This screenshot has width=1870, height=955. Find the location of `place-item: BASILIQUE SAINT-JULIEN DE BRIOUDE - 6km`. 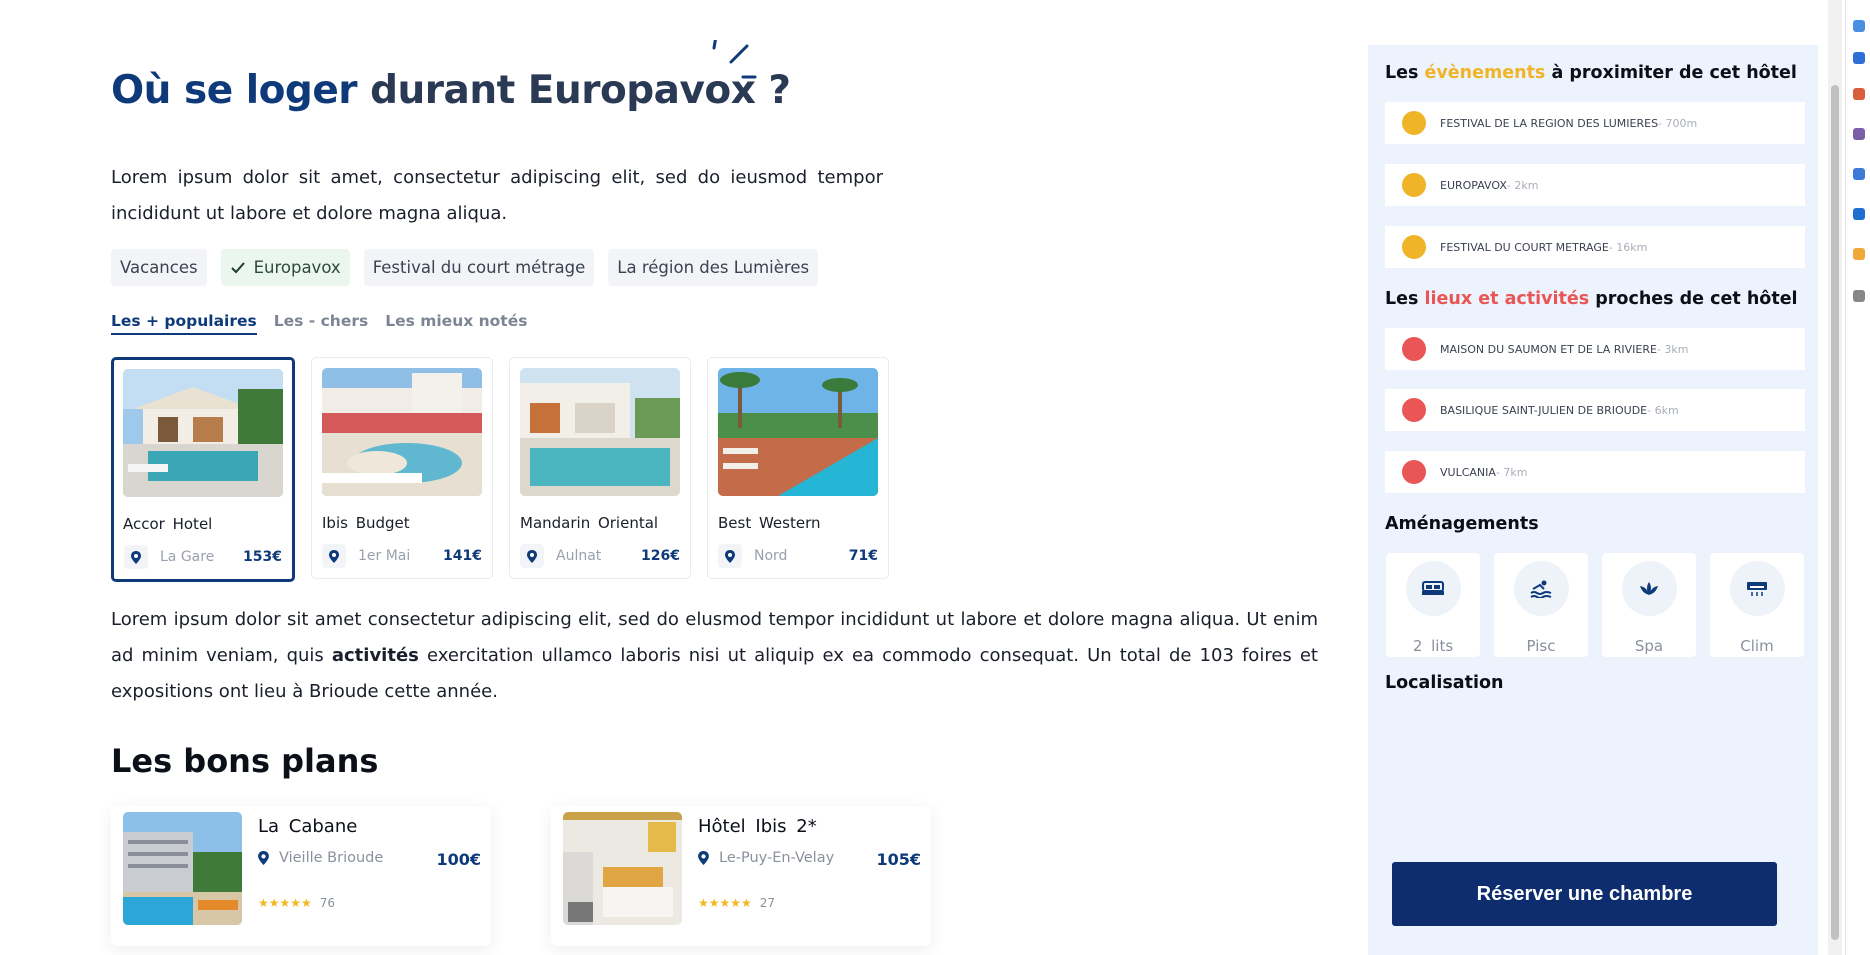

place-item: BASILIQUE SAINT-JULIEN DE BRIOUDE - 6km is located at coordinates (1595, 410).